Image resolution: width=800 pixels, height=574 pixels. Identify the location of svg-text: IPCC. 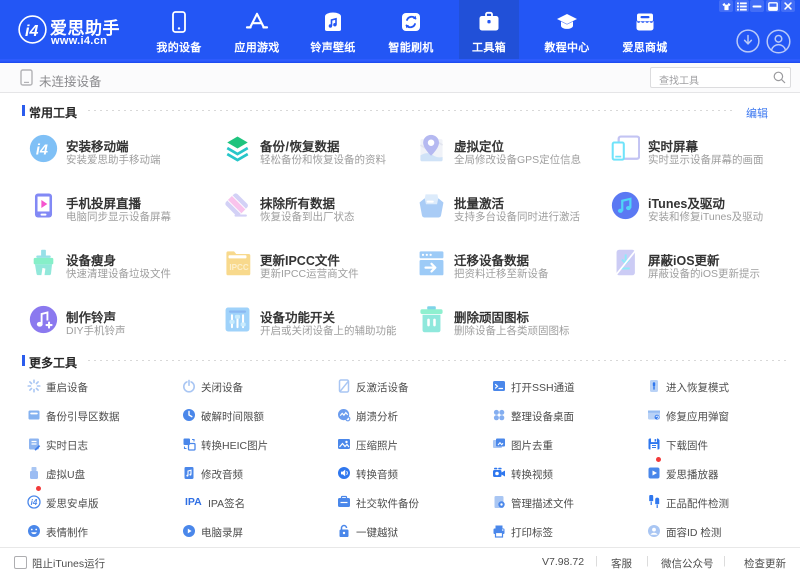
(238, 267).